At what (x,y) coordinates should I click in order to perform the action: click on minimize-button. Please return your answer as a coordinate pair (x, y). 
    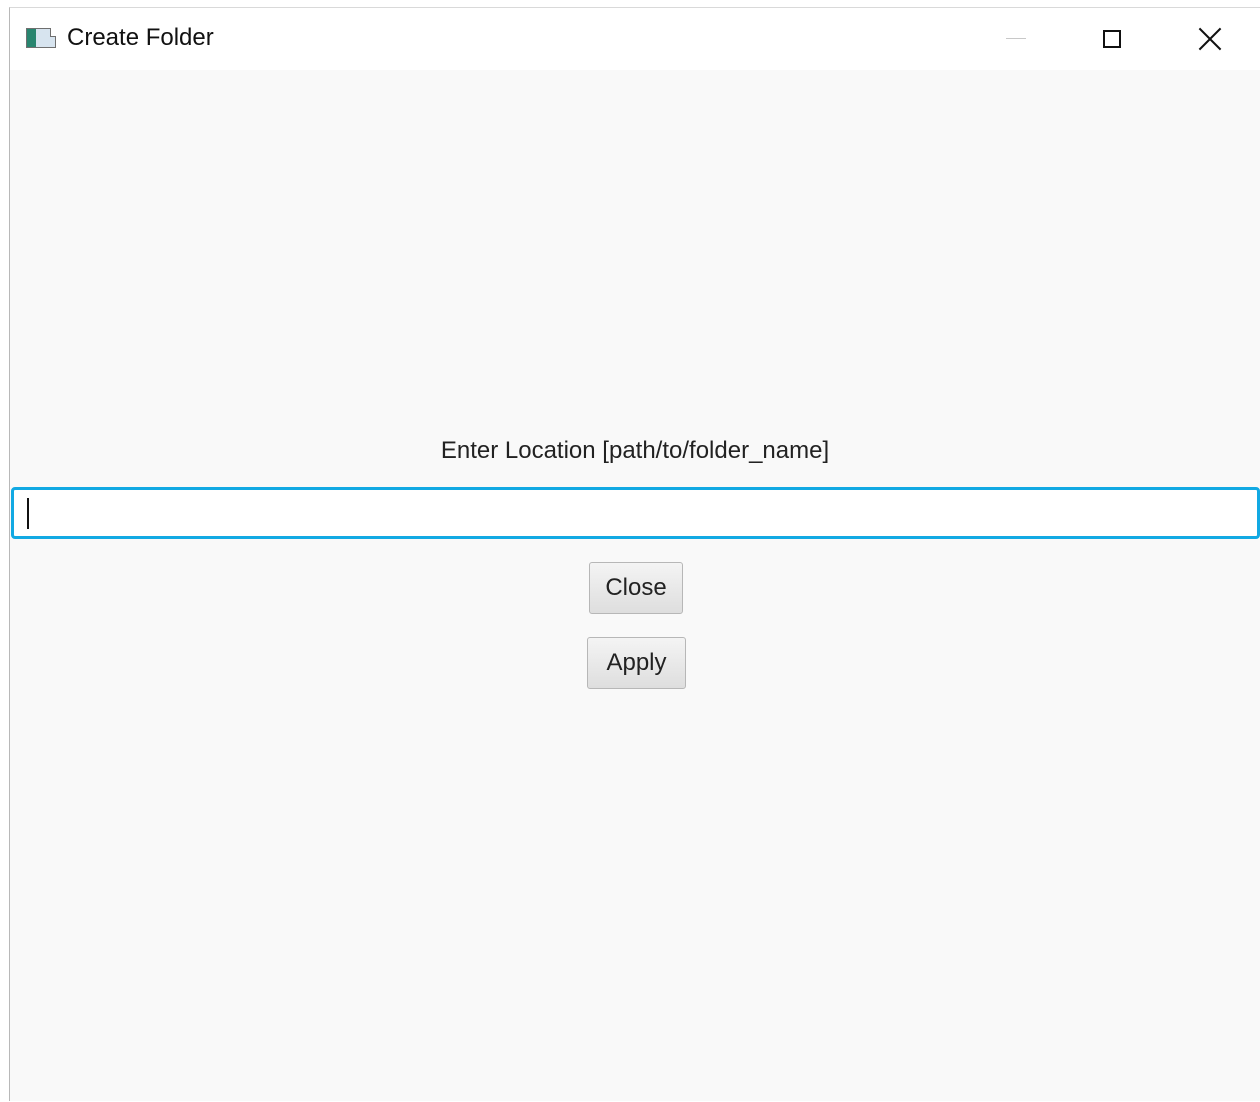
    Looking at the image, I should click on (1016, 39).